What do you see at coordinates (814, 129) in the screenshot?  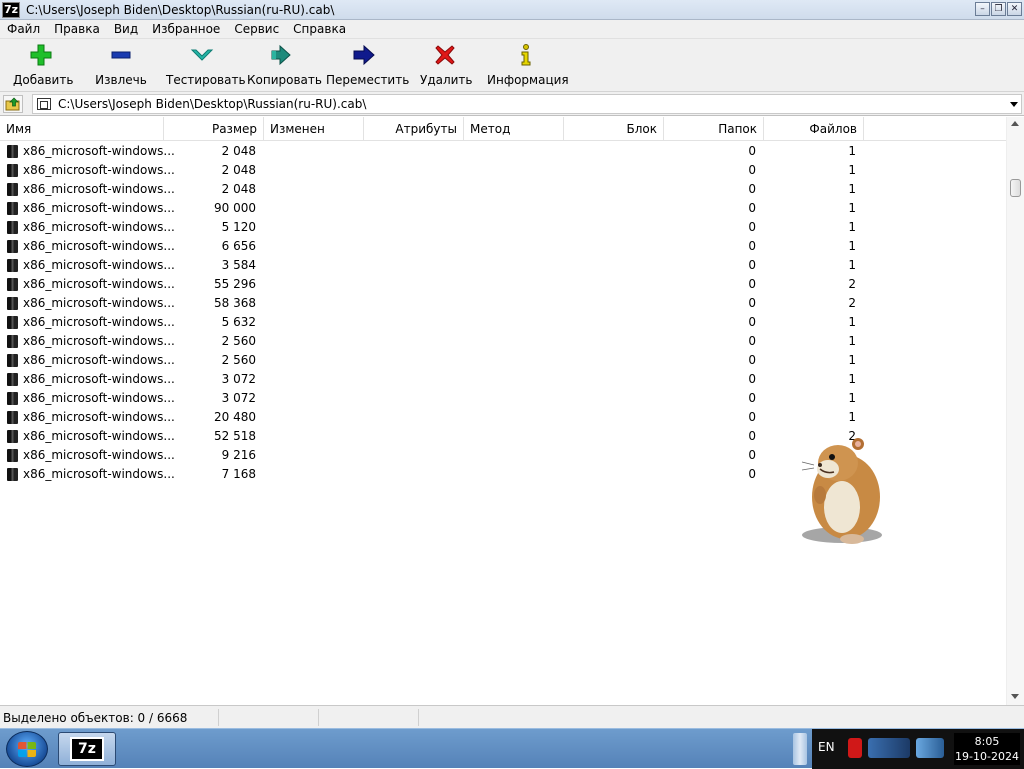 I see `column-files: Файлов` at bounding box center [814, 129].